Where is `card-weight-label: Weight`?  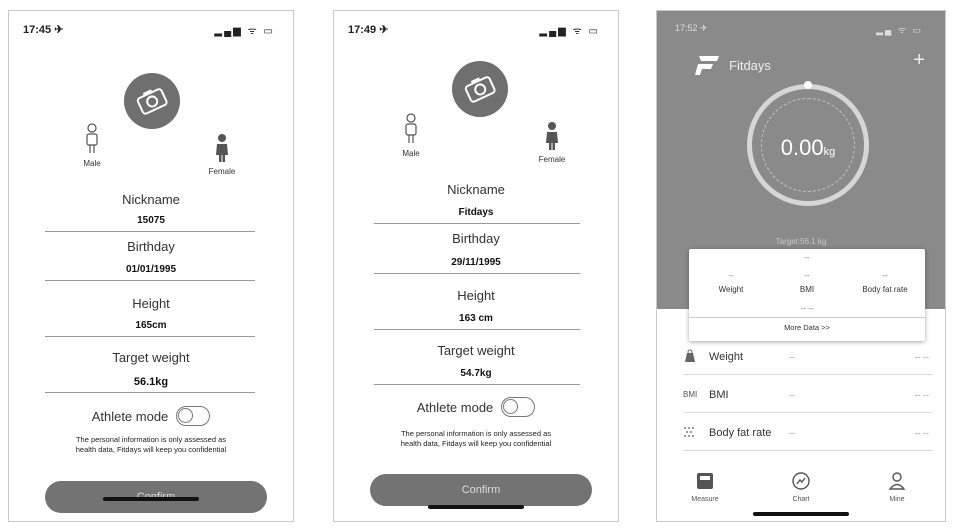
card-weight-label: Weight is located at coordinates (731, 289).